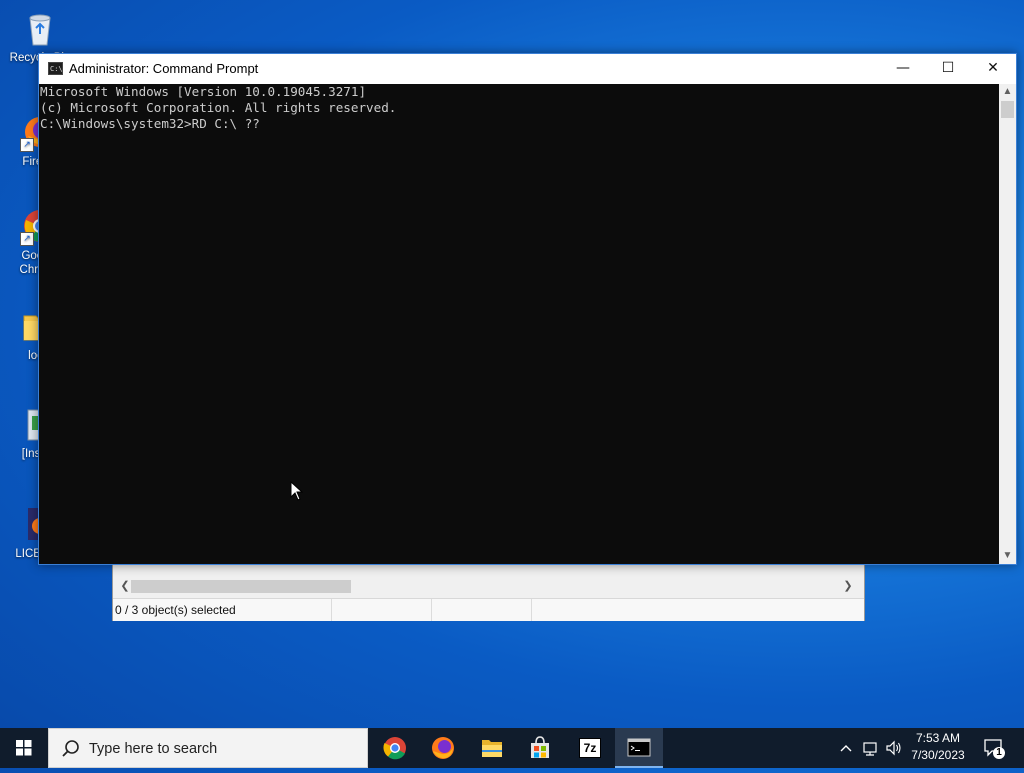 The height and width of the screenshot is (773, 1024). I want to click on clock-date: 7/30/2023, so click(938, 755).